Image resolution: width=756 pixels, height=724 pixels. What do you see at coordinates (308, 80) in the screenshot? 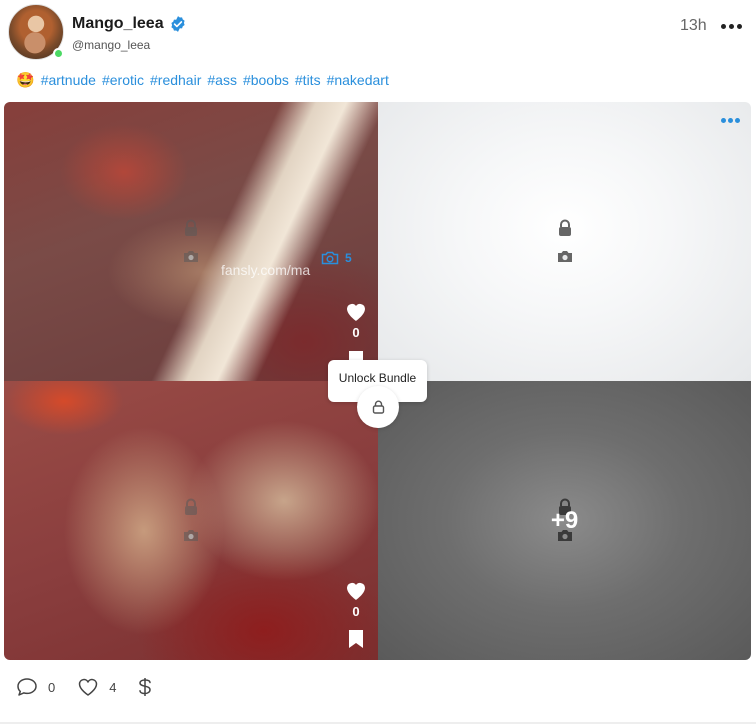
I see `hashtag-link: #tits` at bounding box center [308, 80].